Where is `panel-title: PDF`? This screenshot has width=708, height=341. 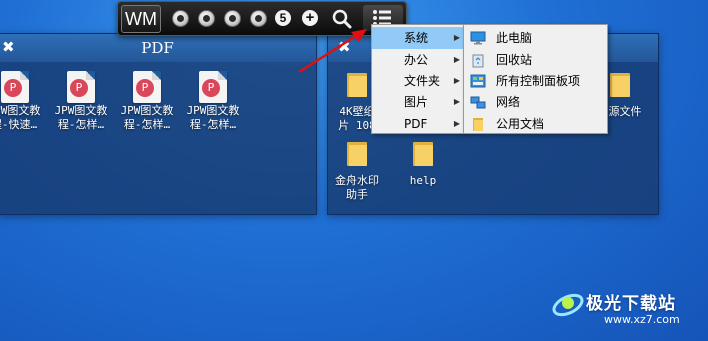 panel-title: PDF is located at coordinates (157, 48).